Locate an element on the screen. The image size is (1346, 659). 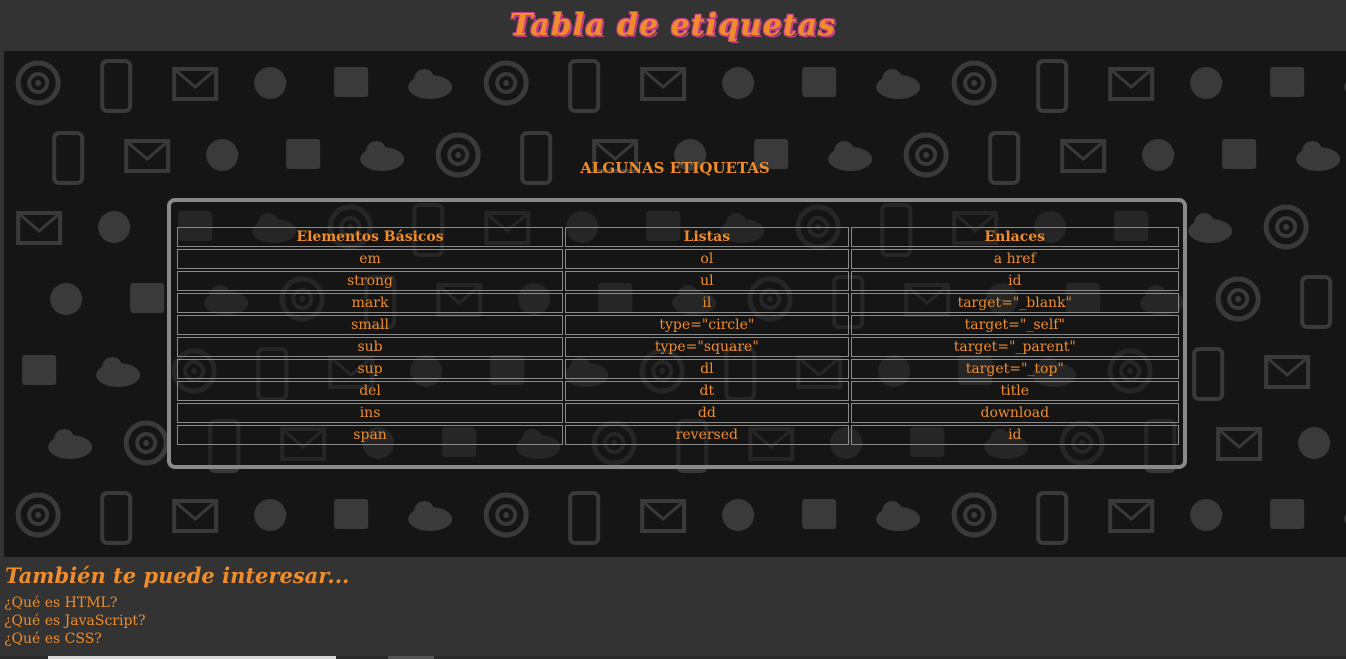
link-what-is-html: ¿Qué es HTML? is located at coordinates (75, 603).